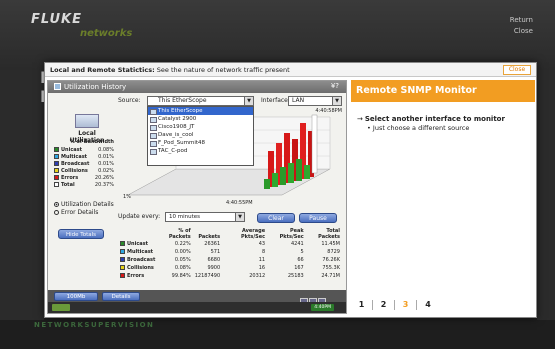  I want to click on details-button: Details, so click(121, 296).